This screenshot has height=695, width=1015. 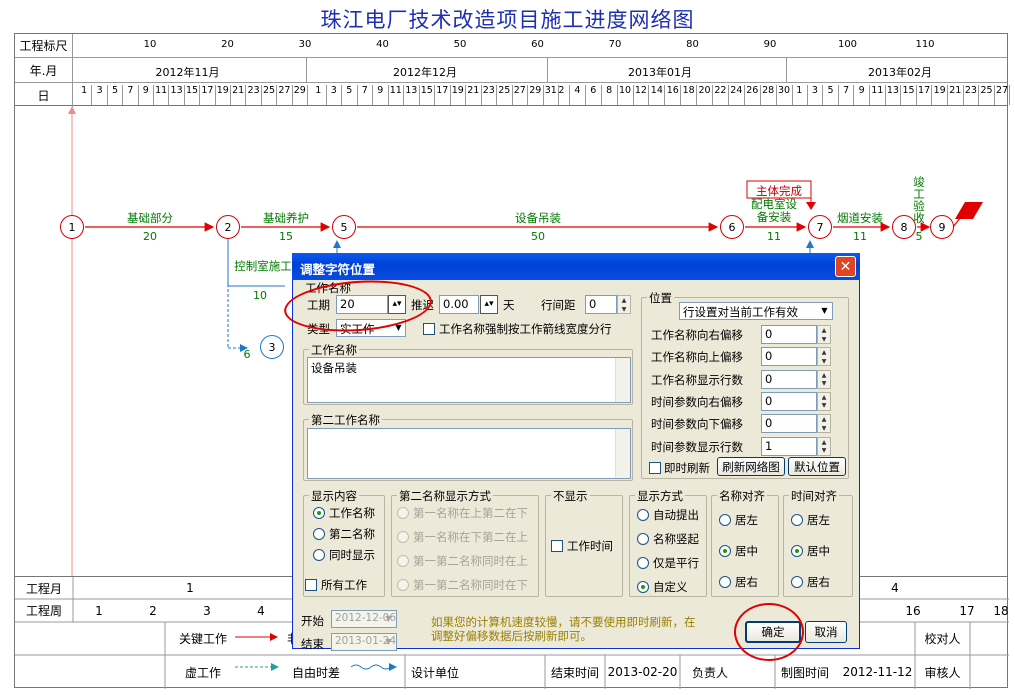 What do you see at coordinates (655, 468) in the screenshot?
I see `instant-refresh-checkbox` at bounding box center [655, 468].